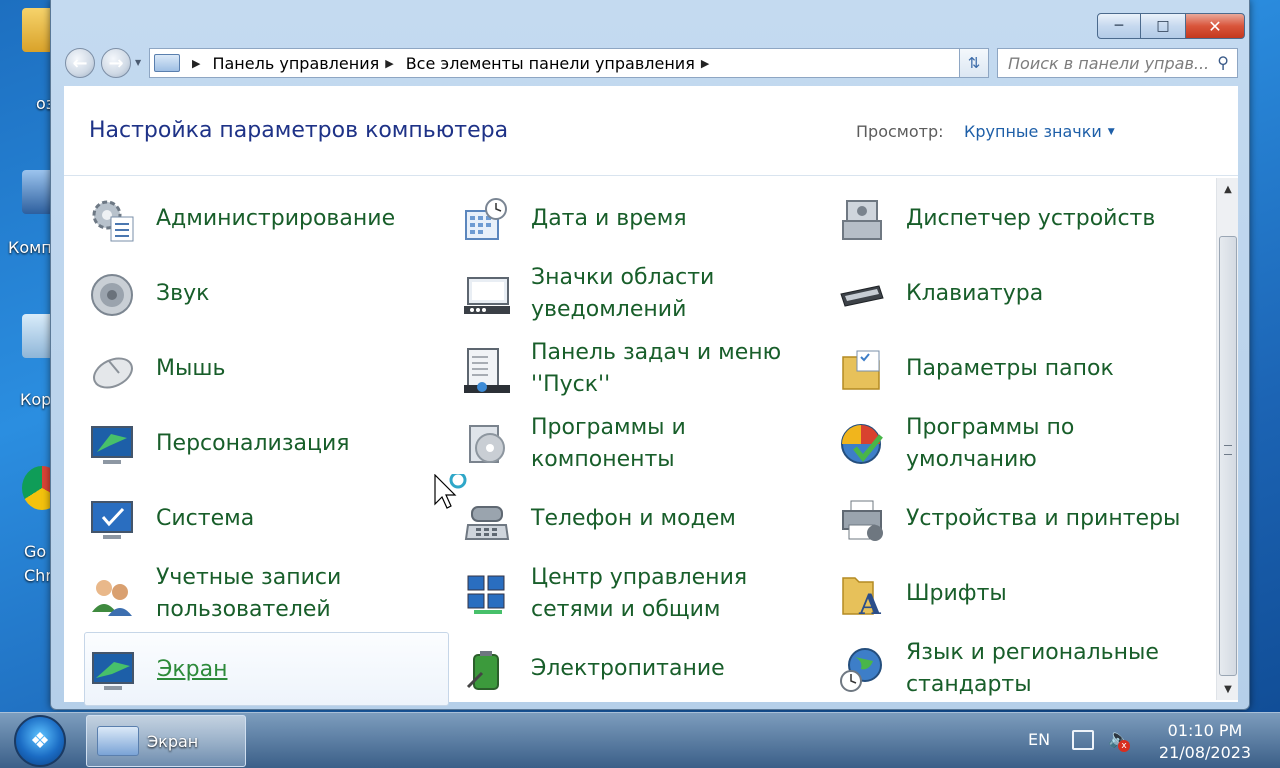 The width and height of the screenshot is (1280, 768). Describe the element at coordinates (623, 293) in the screenshot. I see `item-label: Значки области уведомлений` at that location.